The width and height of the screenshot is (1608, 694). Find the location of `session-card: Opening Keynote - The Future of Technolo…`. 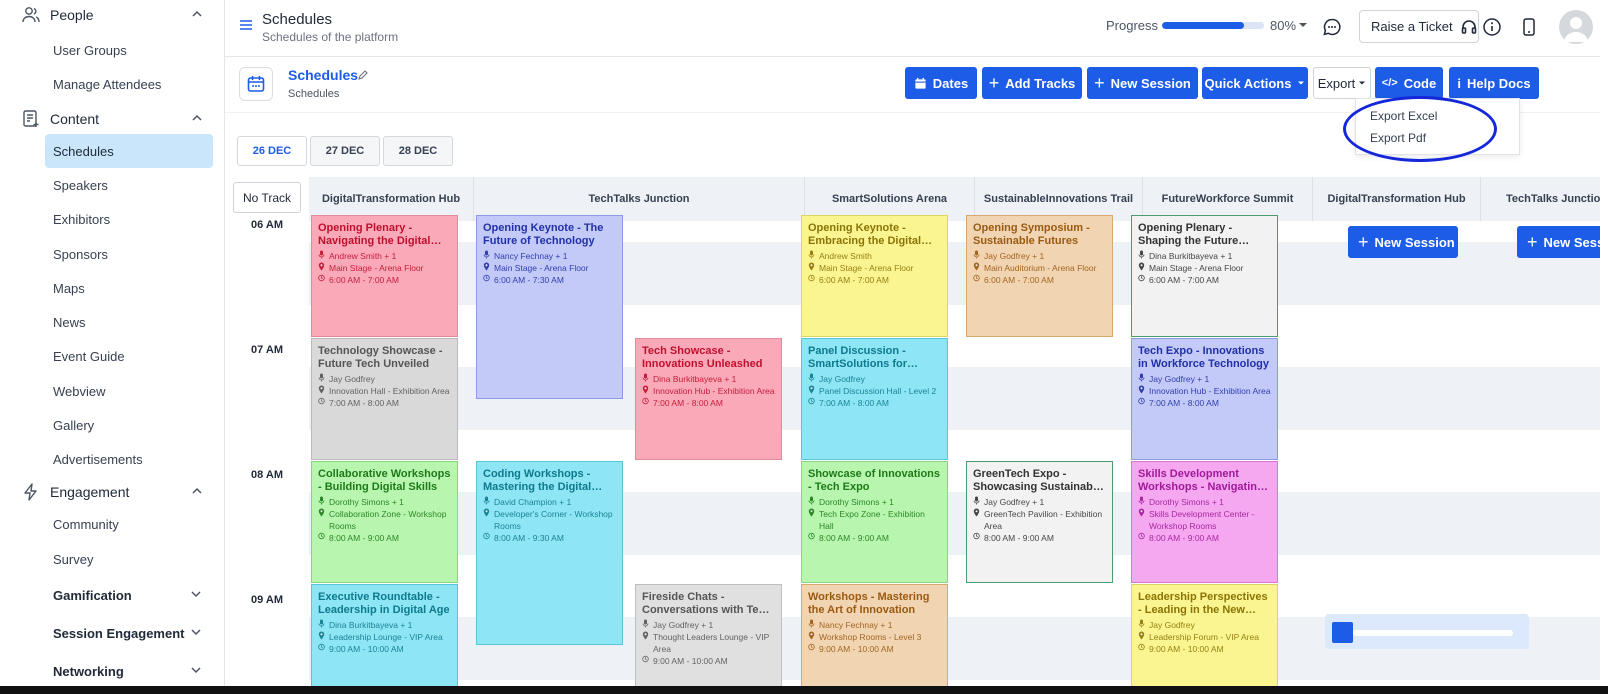

session-card: Opening Keynote - The Future of Technolo… is located at coordinates (549, 307).